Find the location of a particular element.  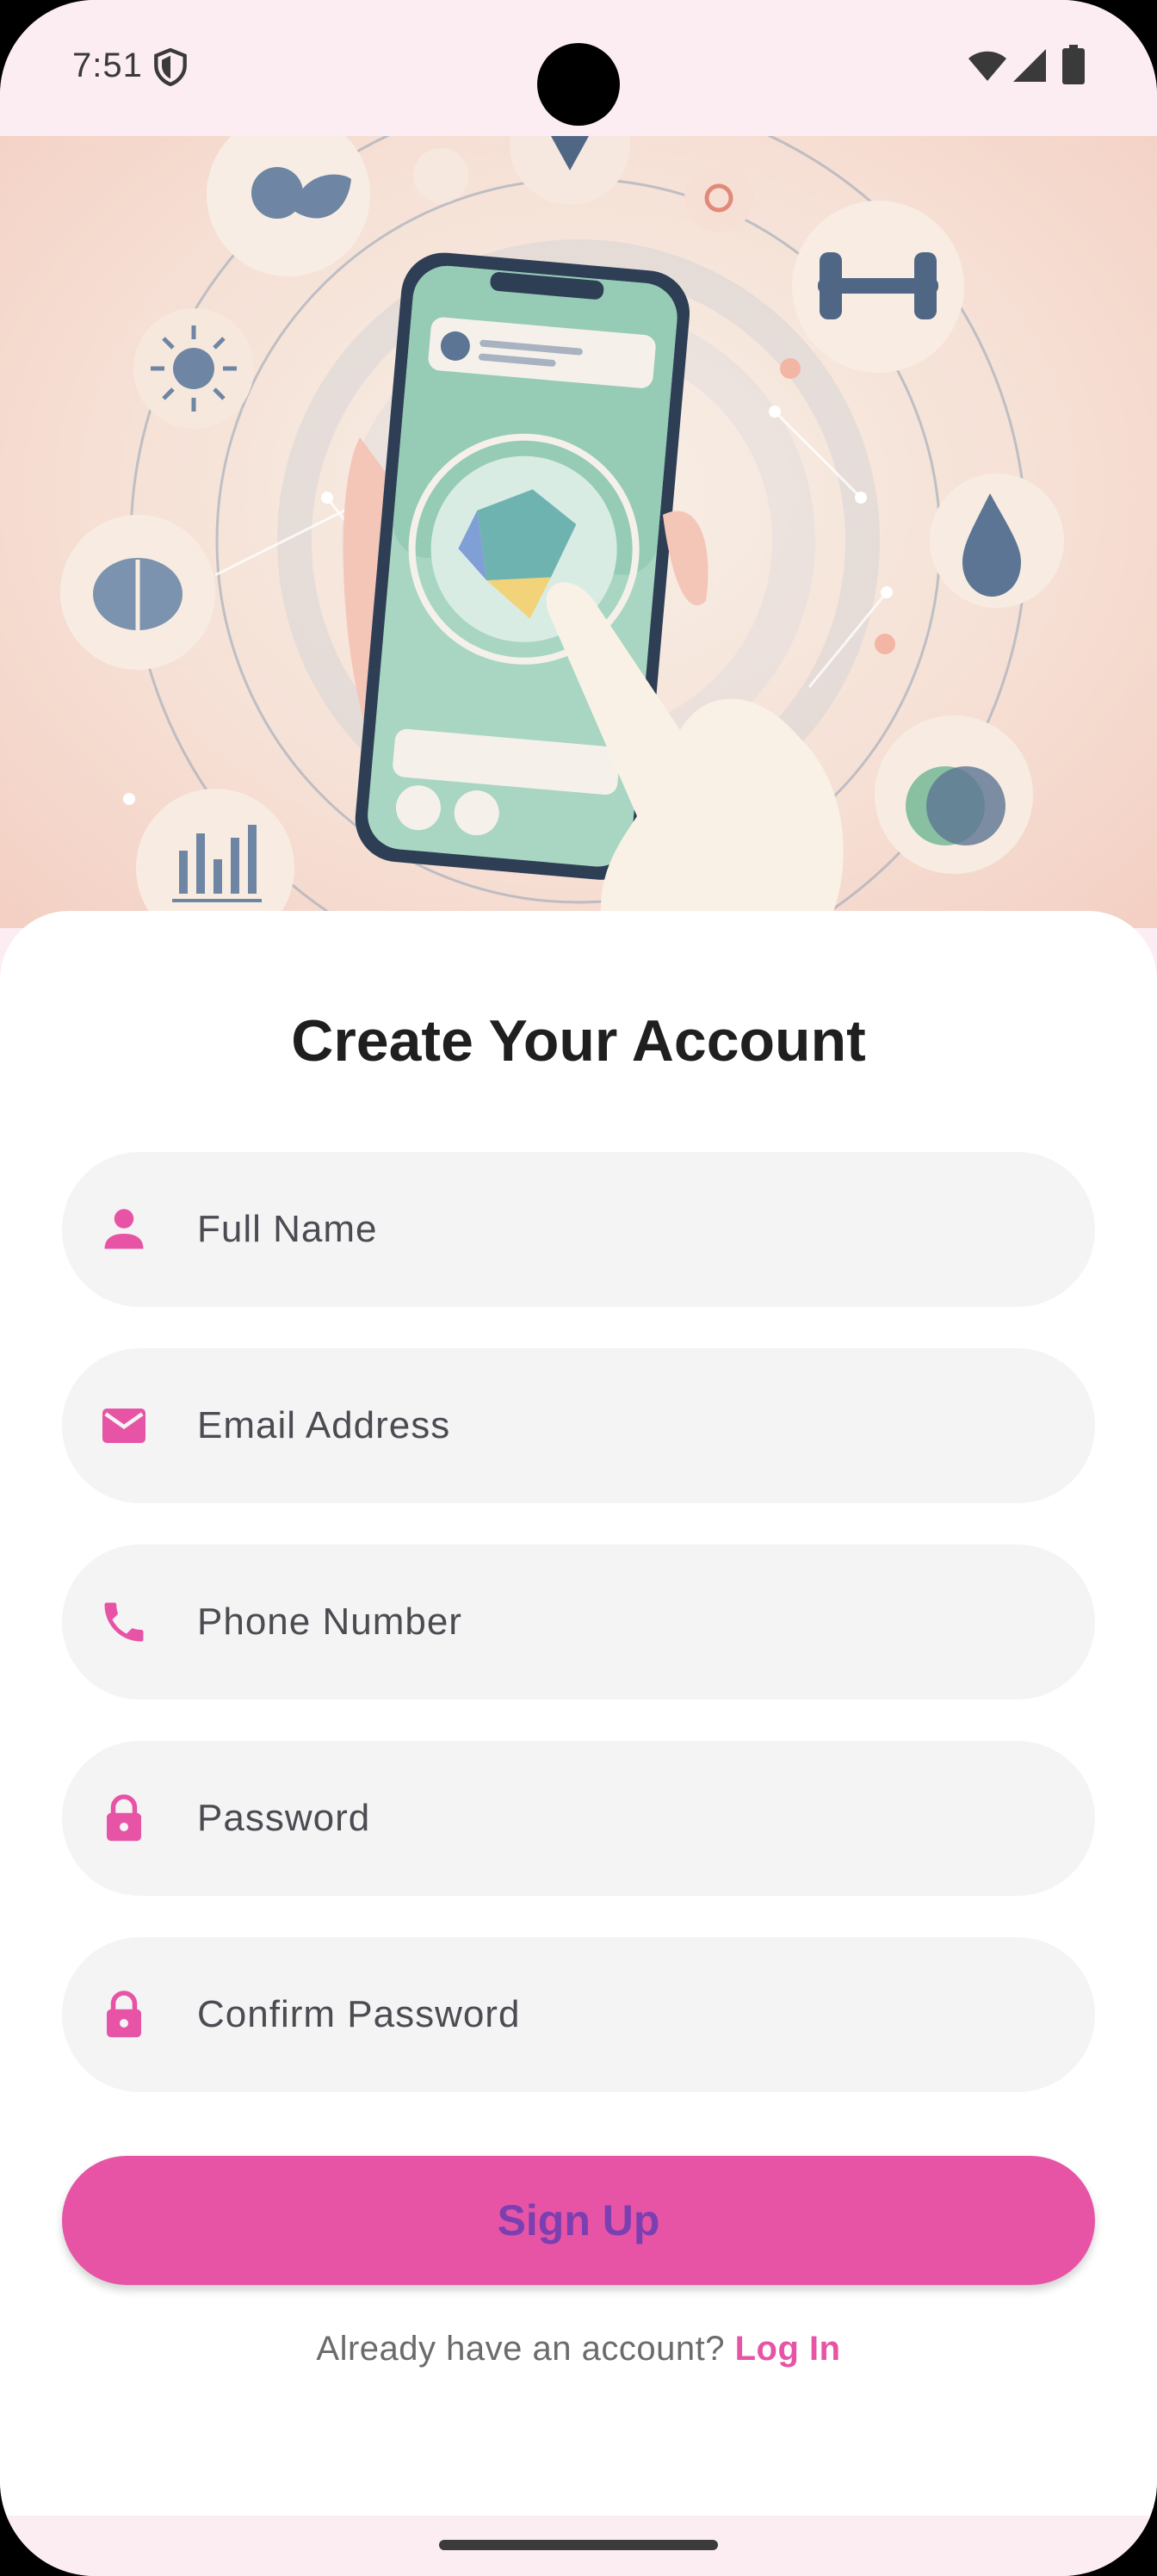

phone-field: Phone Number is located at coordinates (579, 1622).